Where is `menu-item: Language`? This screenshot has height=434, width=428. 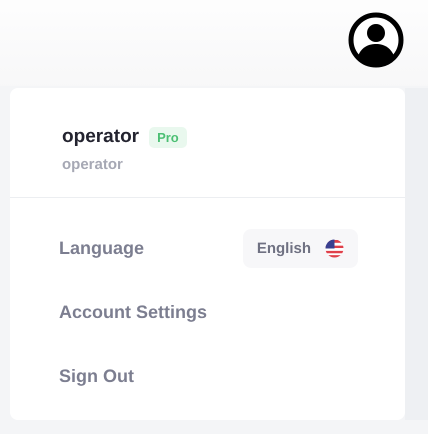 menu-item: Language is located at coordinates (101, 248).